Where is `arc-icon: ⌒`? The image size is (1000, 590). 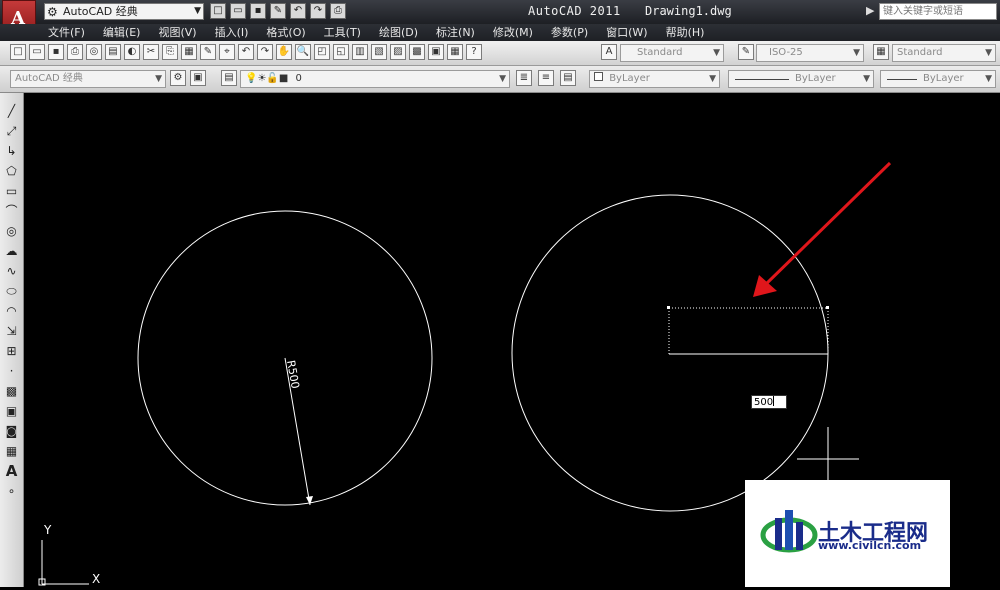
arc-icon: ⌒ is located at coordinates (11, 211).